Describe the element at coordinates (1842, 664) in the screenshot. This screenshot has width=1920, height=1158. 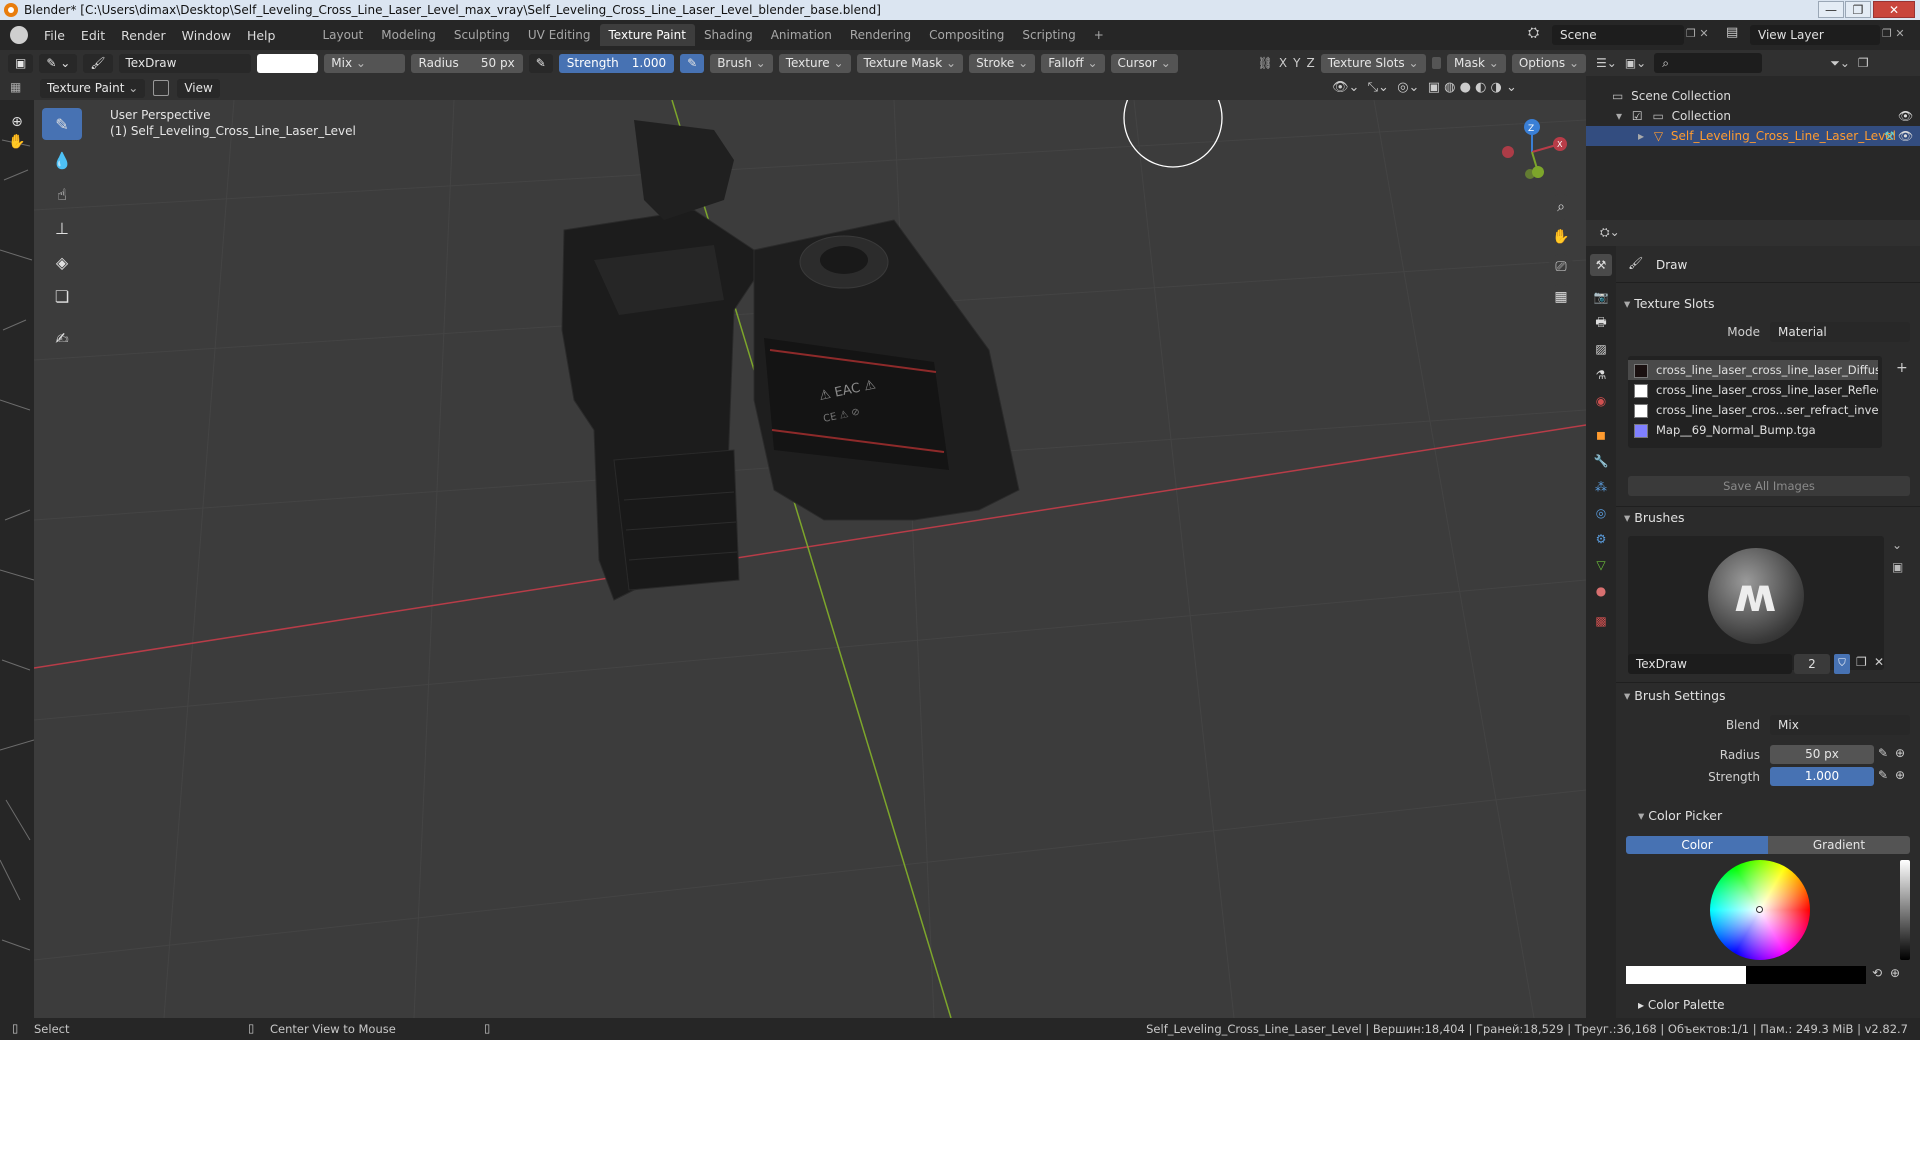
I see `fake-user-shield-icon: ⛉` at that location.